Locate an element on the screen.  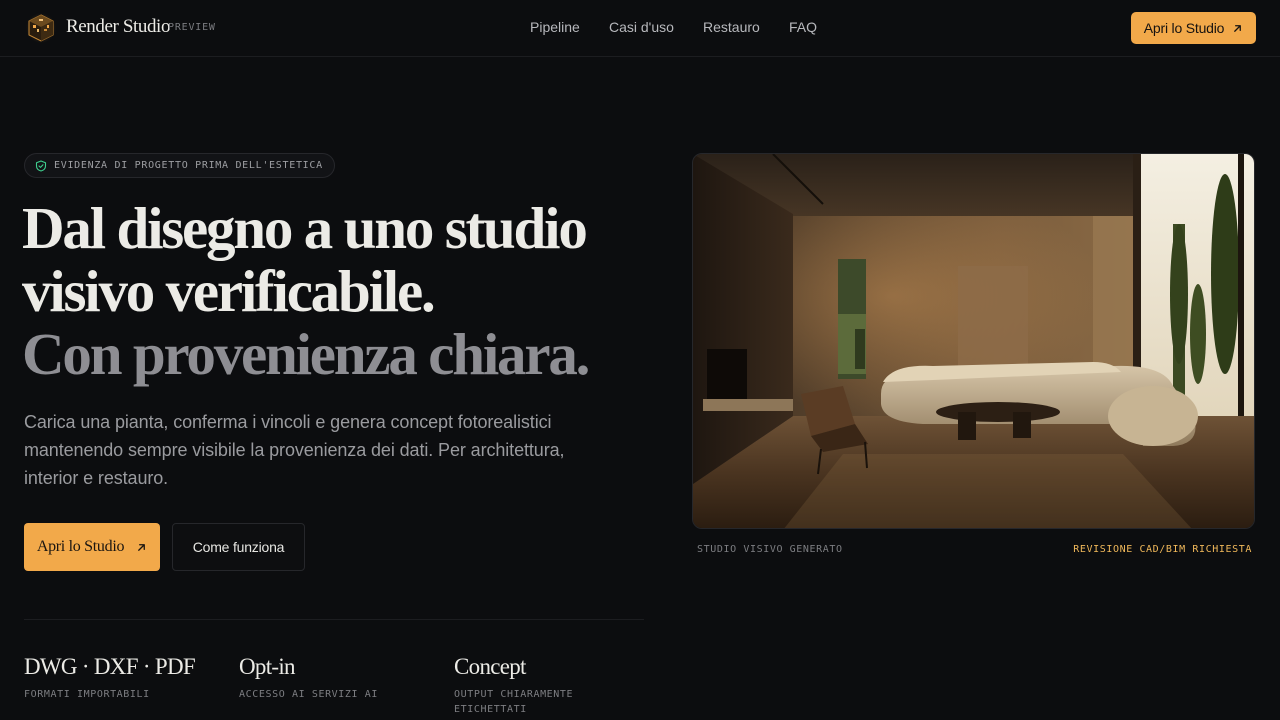
stat-formats: DWG · DXF · PDF FORMATI IMPORTABILI is located at coordinates (124, 678).